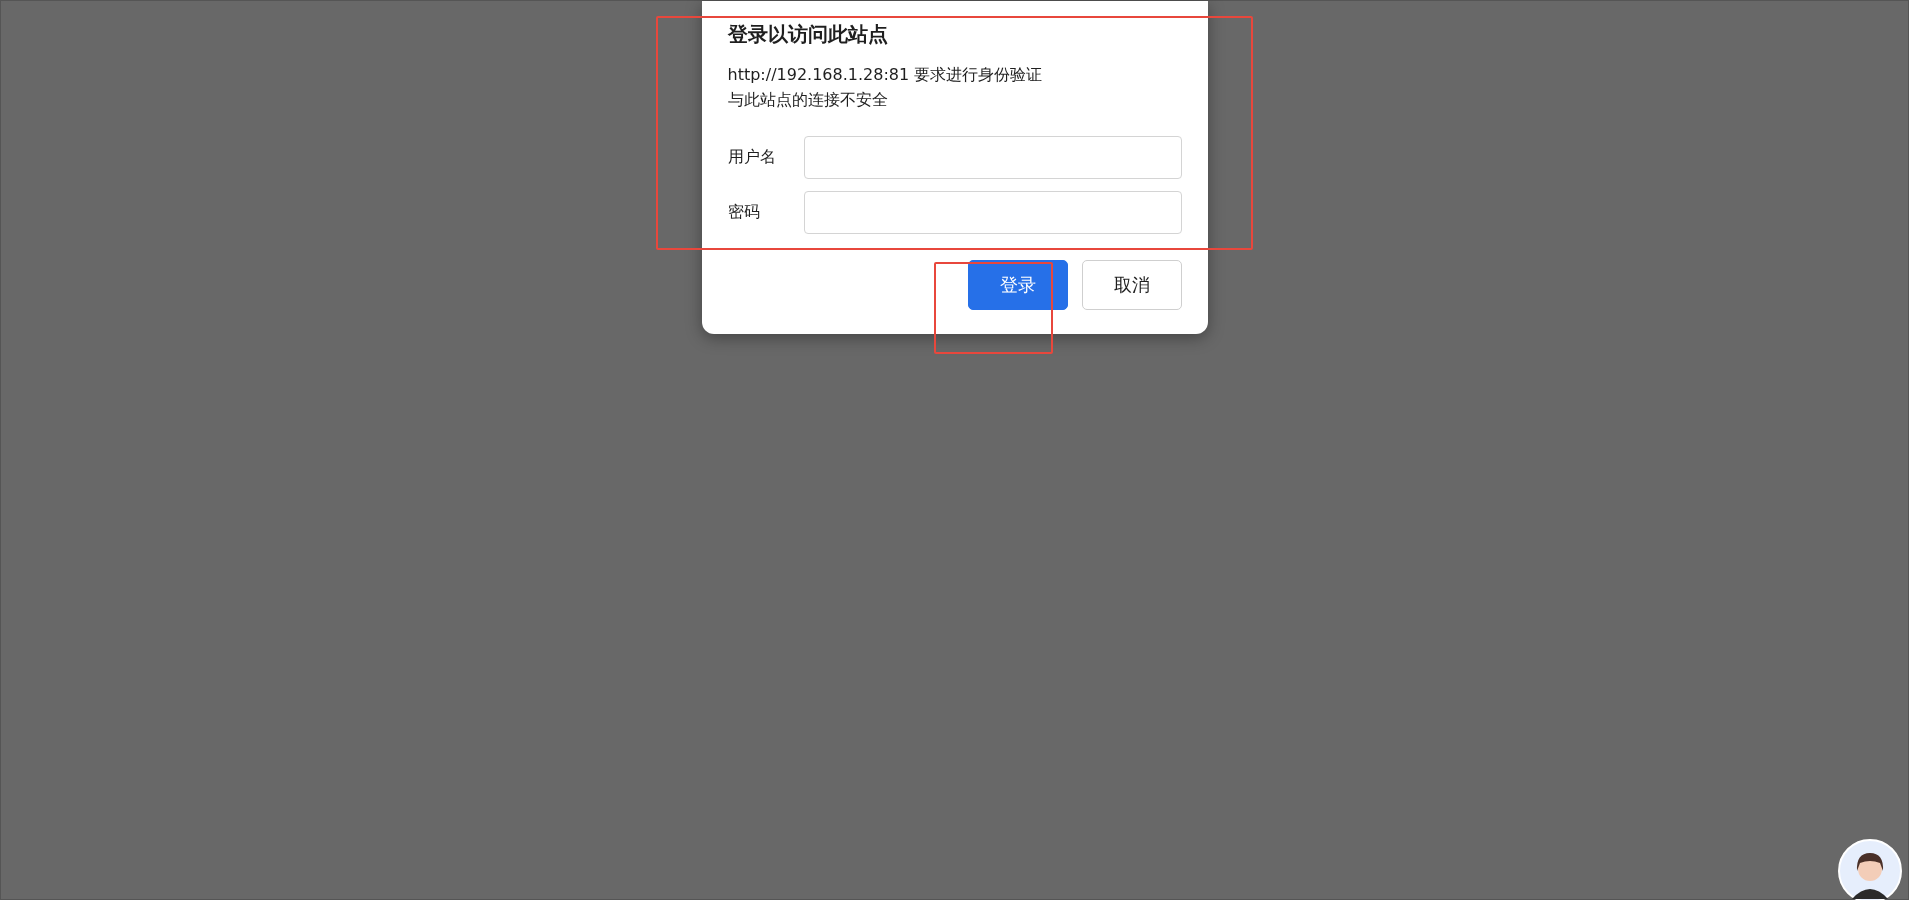 Image resolution: width=1909 pixels, height=900 pixels. Describe the element at coordinates (744, 212) in the screenshot. I see `field-label: 密码` at that location.